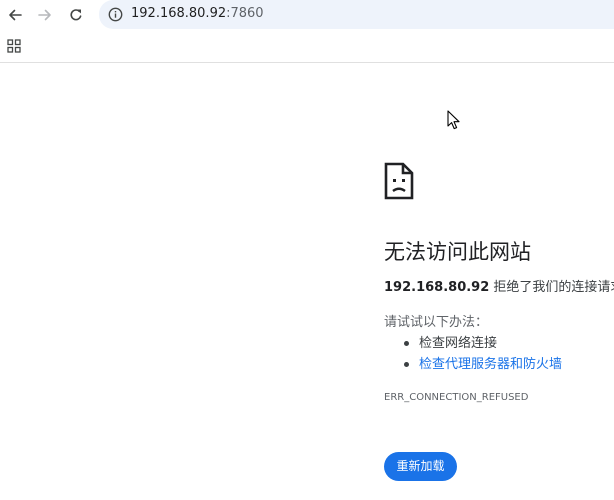  I want to click on reload-page-button, so click(76, 15).